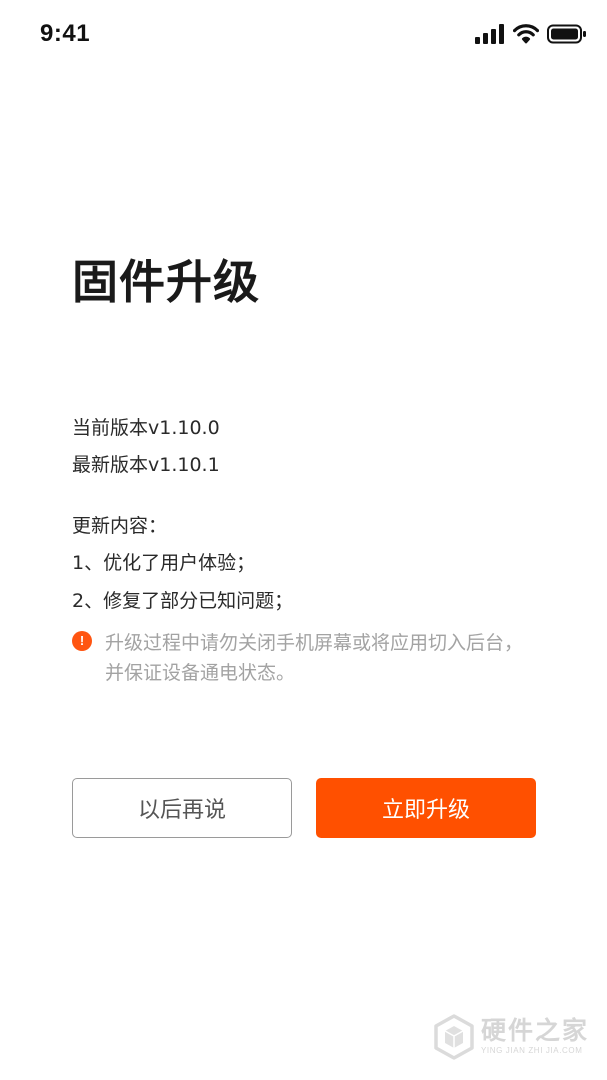 Image resolution: width=607 pixels, height=1080 pixels. Describe the element at coordinates (489, 34) in the screenshot. I see `cellular-signal-icon` at that location.